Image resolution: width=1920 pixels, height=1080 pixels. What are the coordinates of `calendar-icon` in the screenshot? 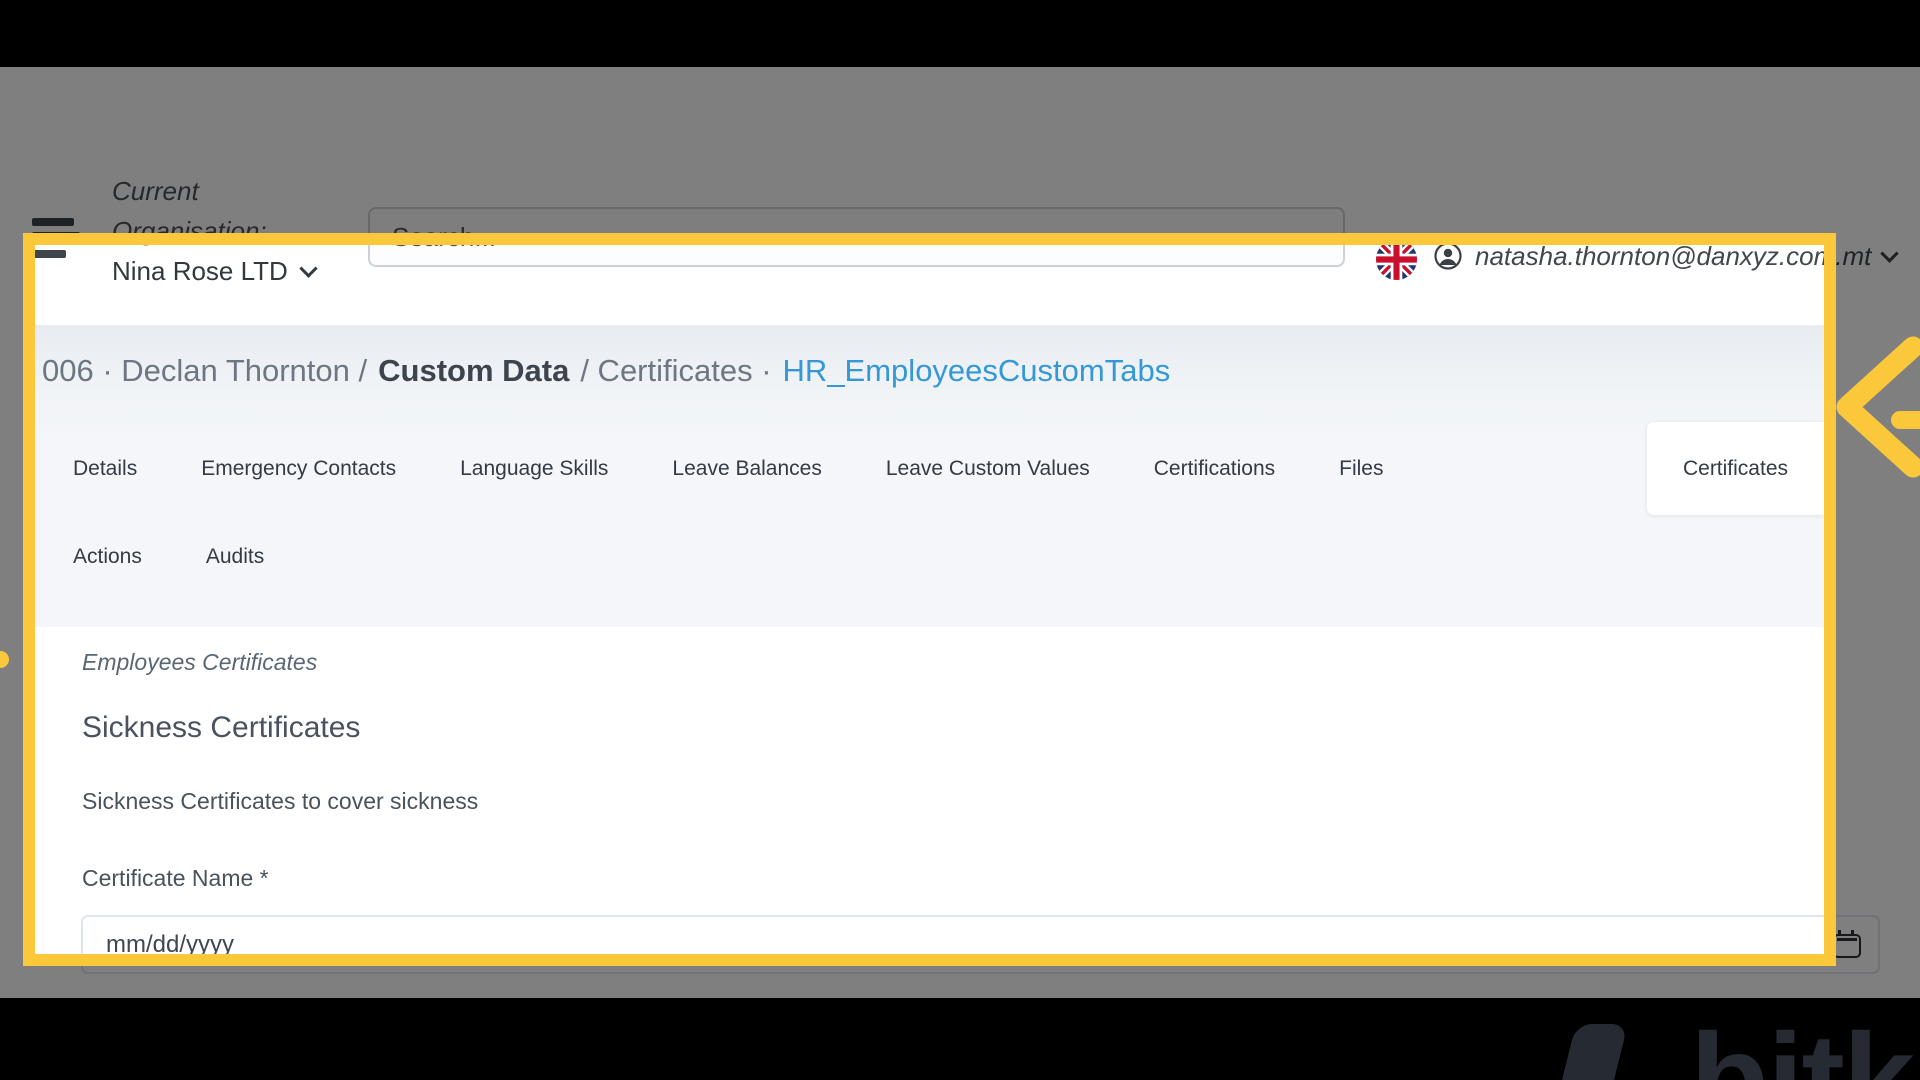 It's located at (1847, 944).